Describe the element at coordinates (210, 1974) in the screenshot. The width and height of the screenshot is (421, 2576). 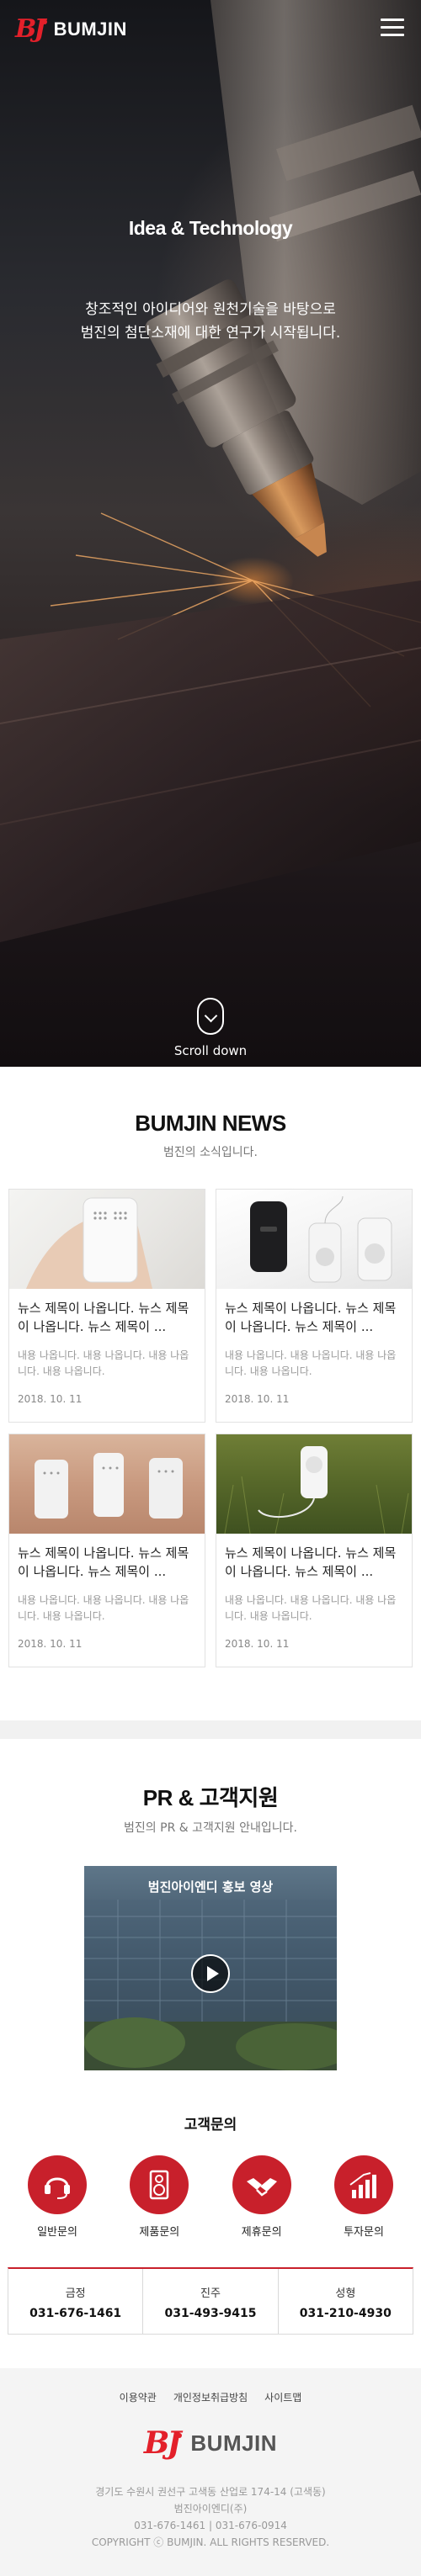
I see `play-icon` at that location.